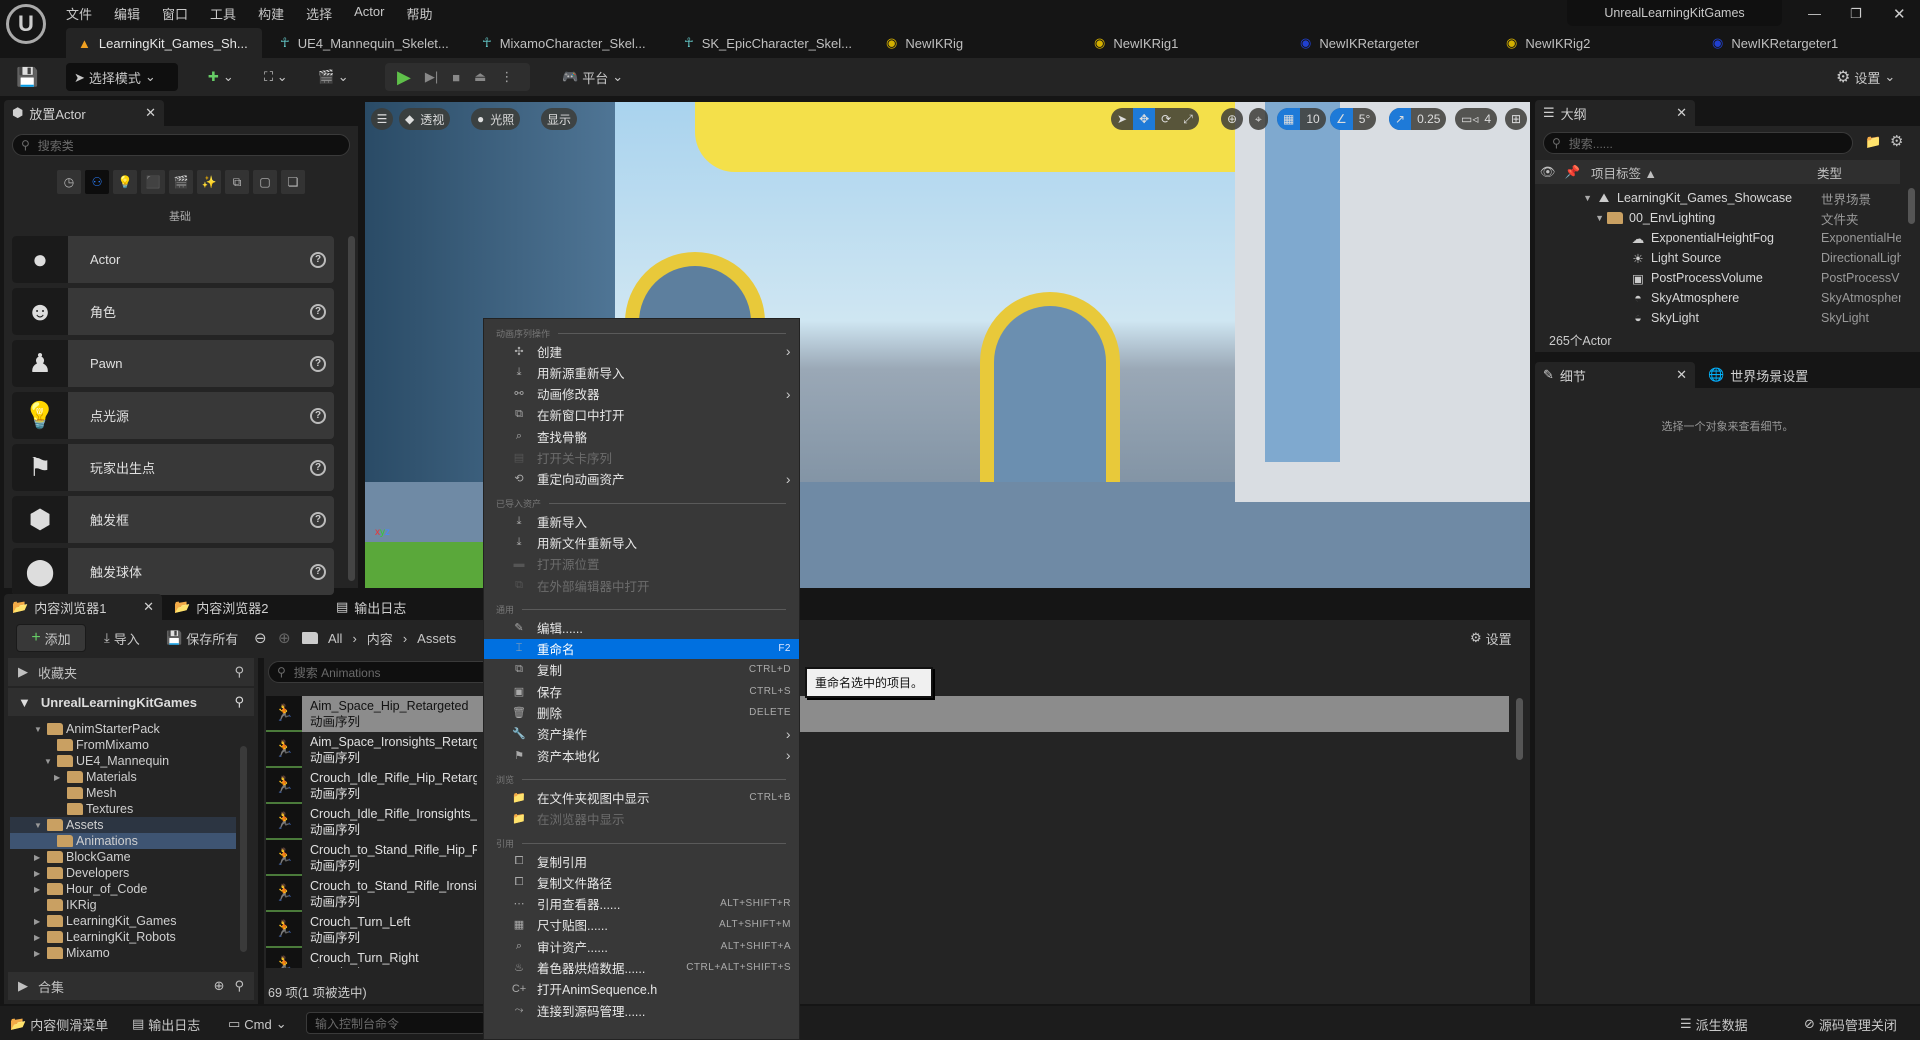  I want to click on derived-data-button: ☰ 派生数据, so click(1714, 1024).